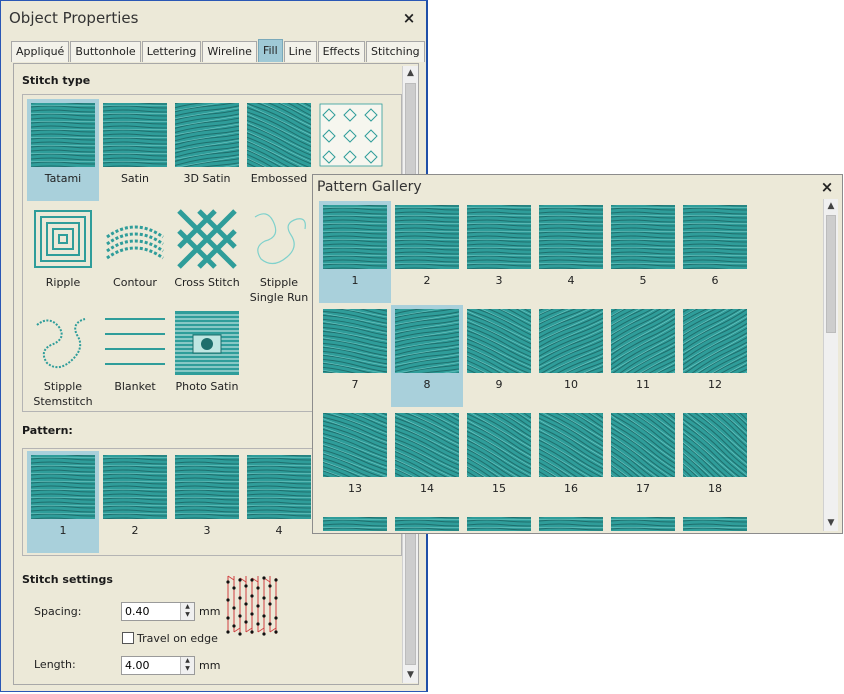 This screenshot has height=694, width=844. Describe the element at coordinates (40, 51) in the screenshot. I see `tab-applique: Appliqué` at that location.